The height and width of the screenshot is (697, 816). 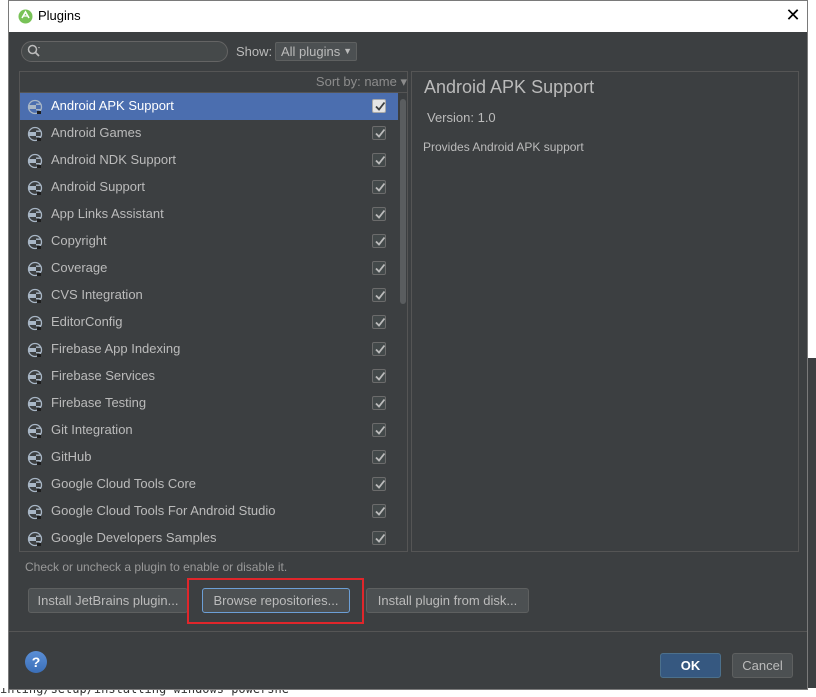 I want to click on sort-by-label: Sort by: name ▾, so click(x=361, y=82).